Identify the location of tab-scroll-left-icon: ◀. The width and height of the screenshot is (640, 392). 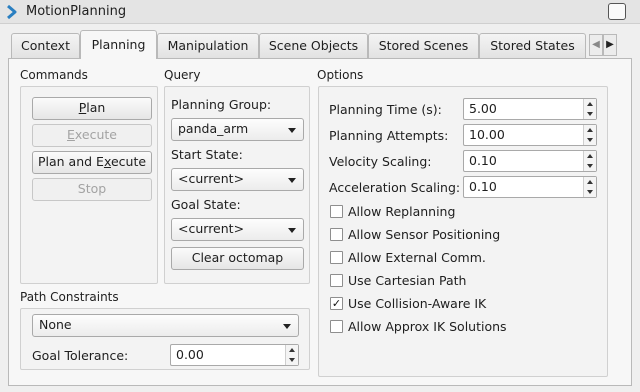
(596, 45).